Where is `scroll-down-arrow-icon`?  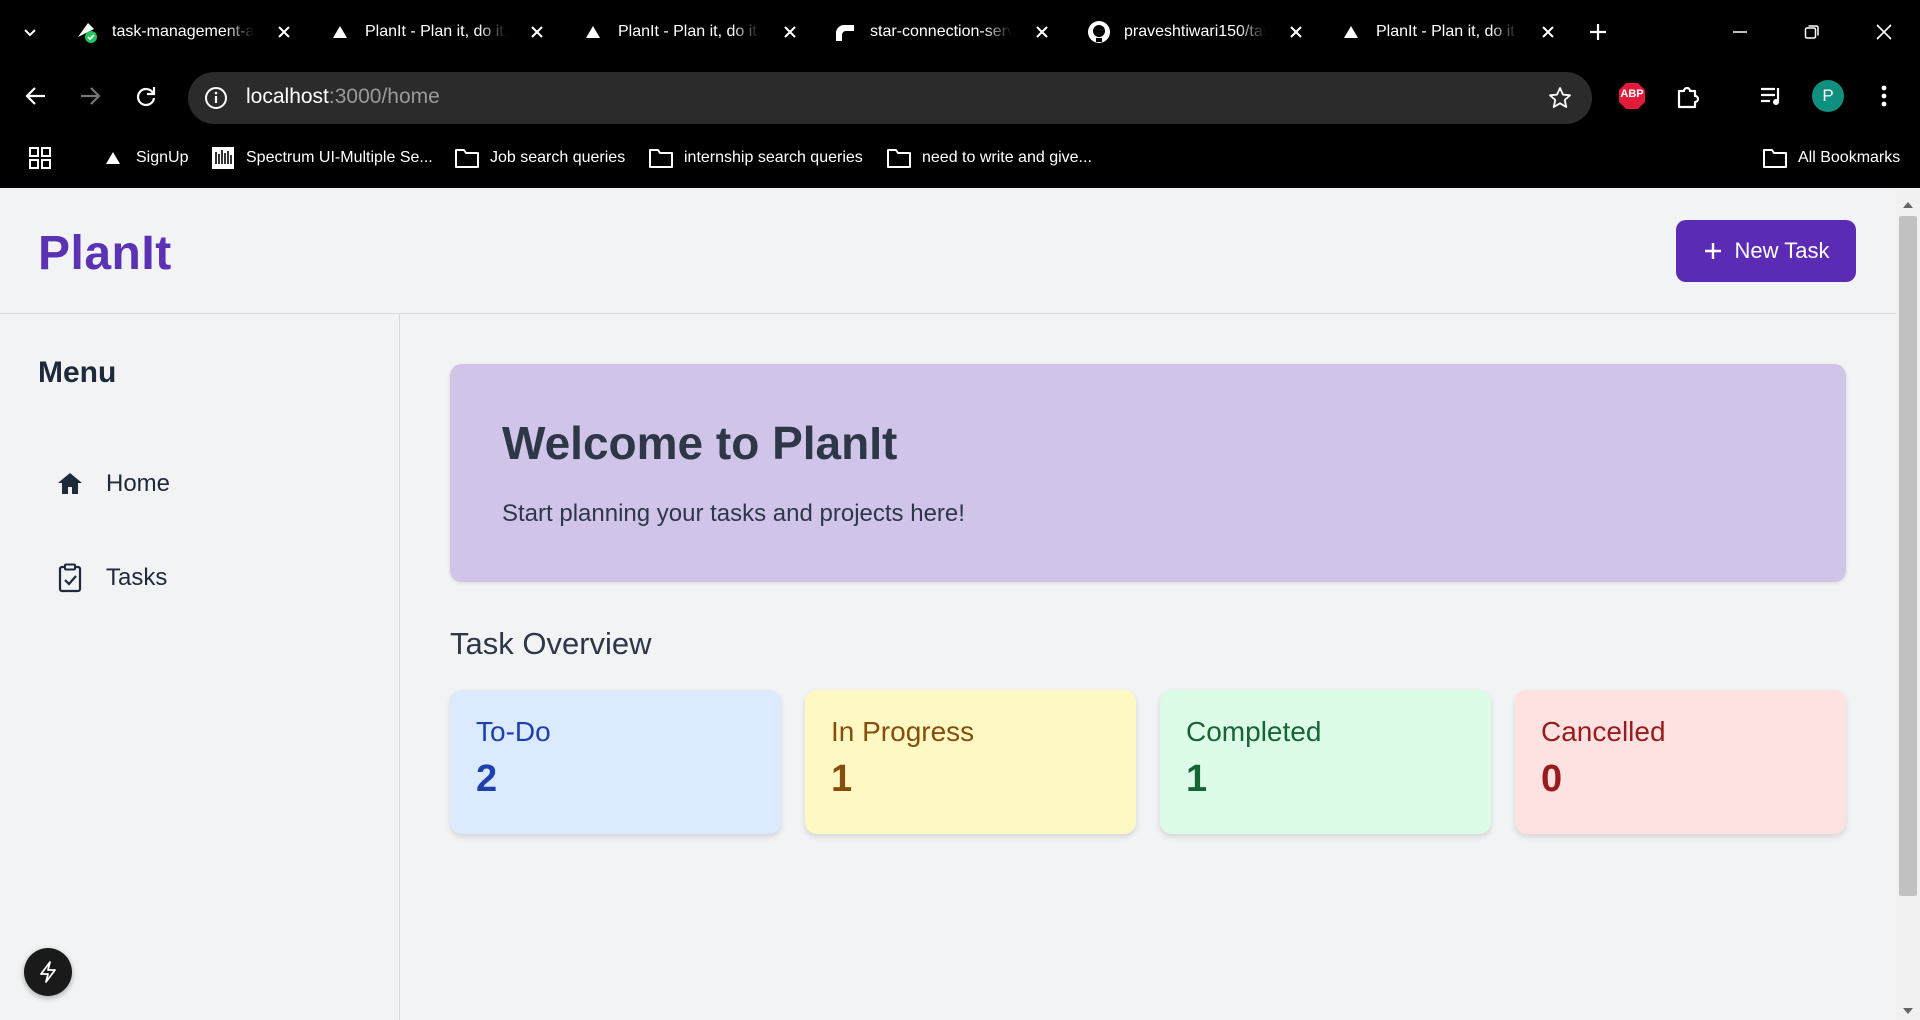
scroll-down-arrow-icon is located at coordinates (1908, 1011).